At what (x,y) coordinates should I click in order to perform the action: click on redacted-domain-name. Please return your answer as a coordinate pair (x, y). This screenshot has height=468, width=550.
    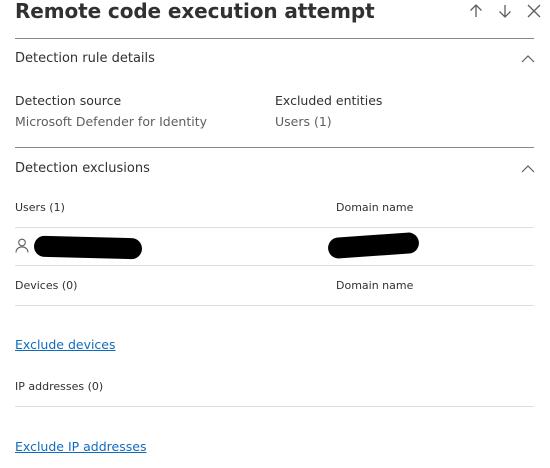
    Looking at the image, I should click on (373, 245).